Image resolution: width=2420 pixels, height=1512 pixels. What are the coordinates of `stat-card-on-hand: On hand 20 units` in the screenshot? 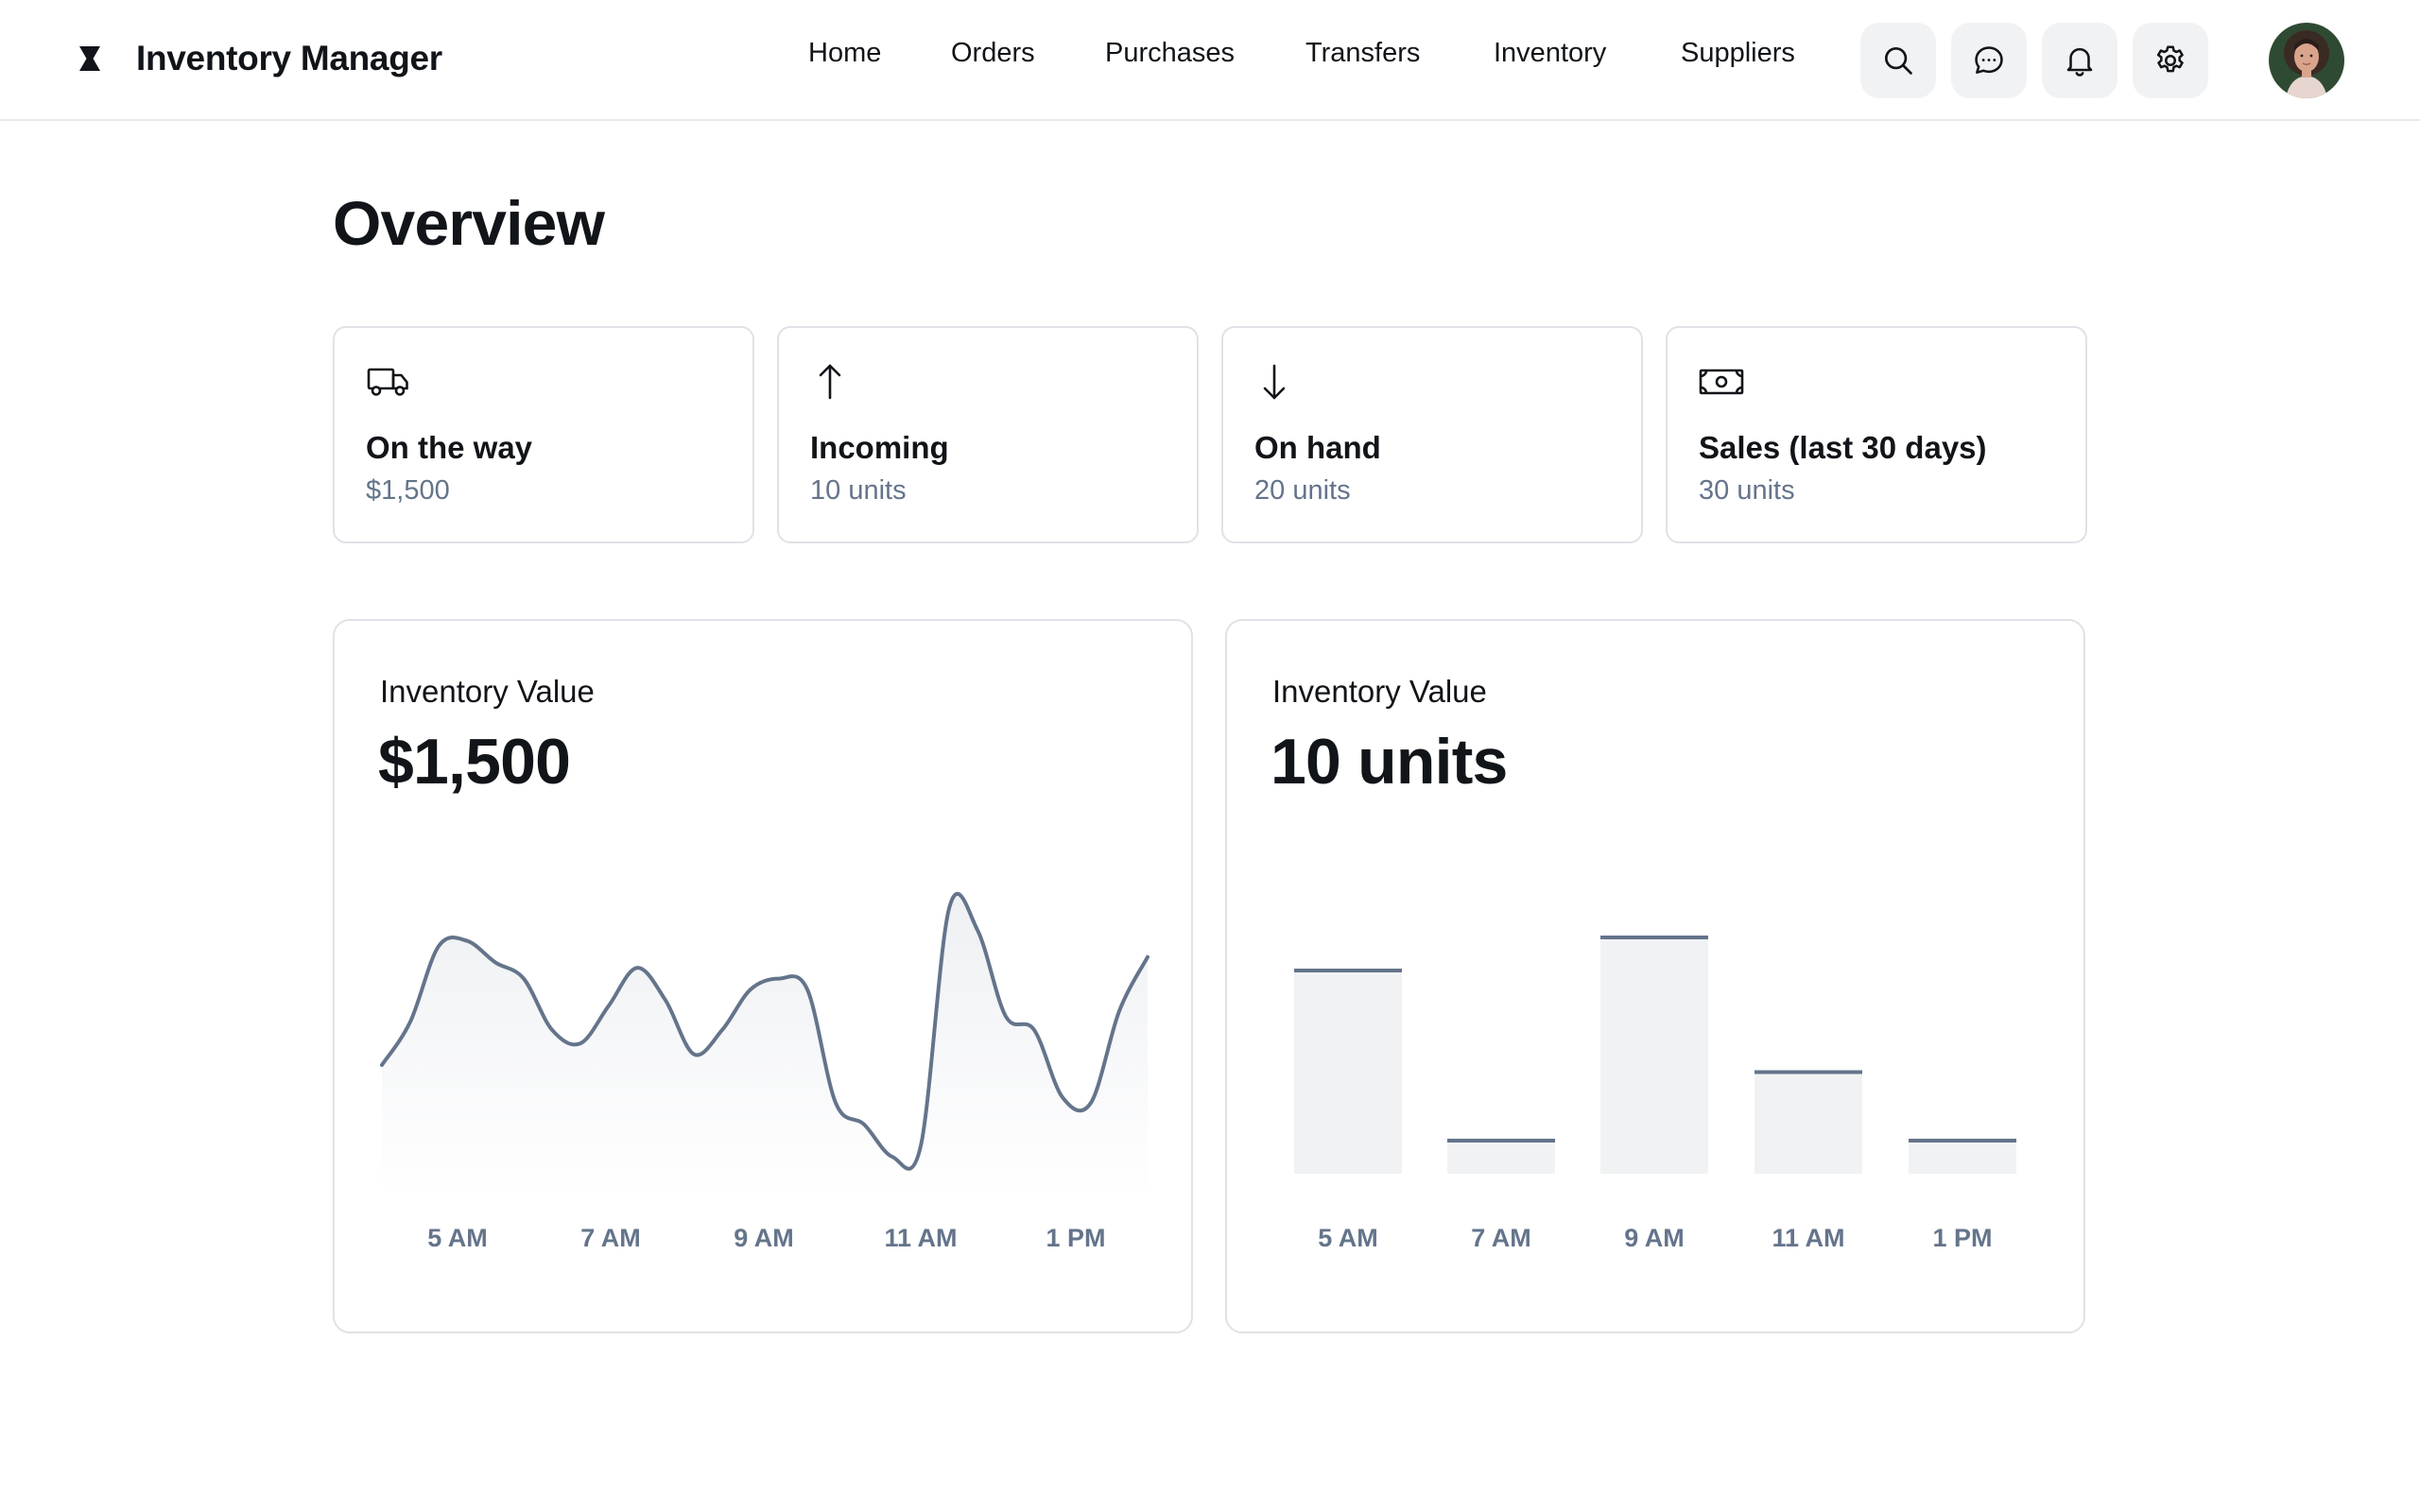 It's located at (1432, 434).